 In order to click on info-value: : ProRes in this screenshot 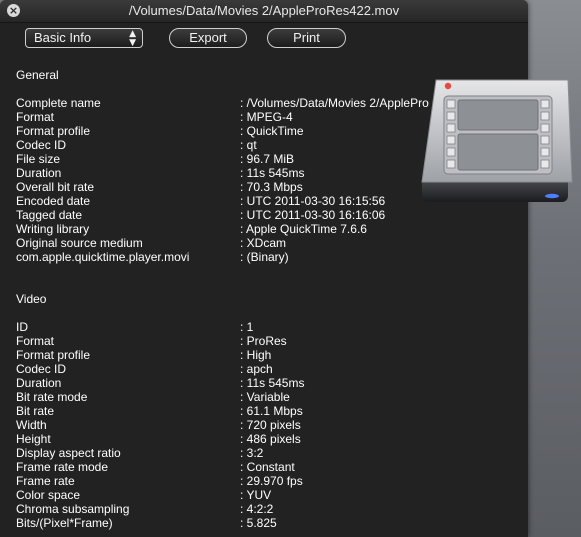, I will do `click(263, 341)`.